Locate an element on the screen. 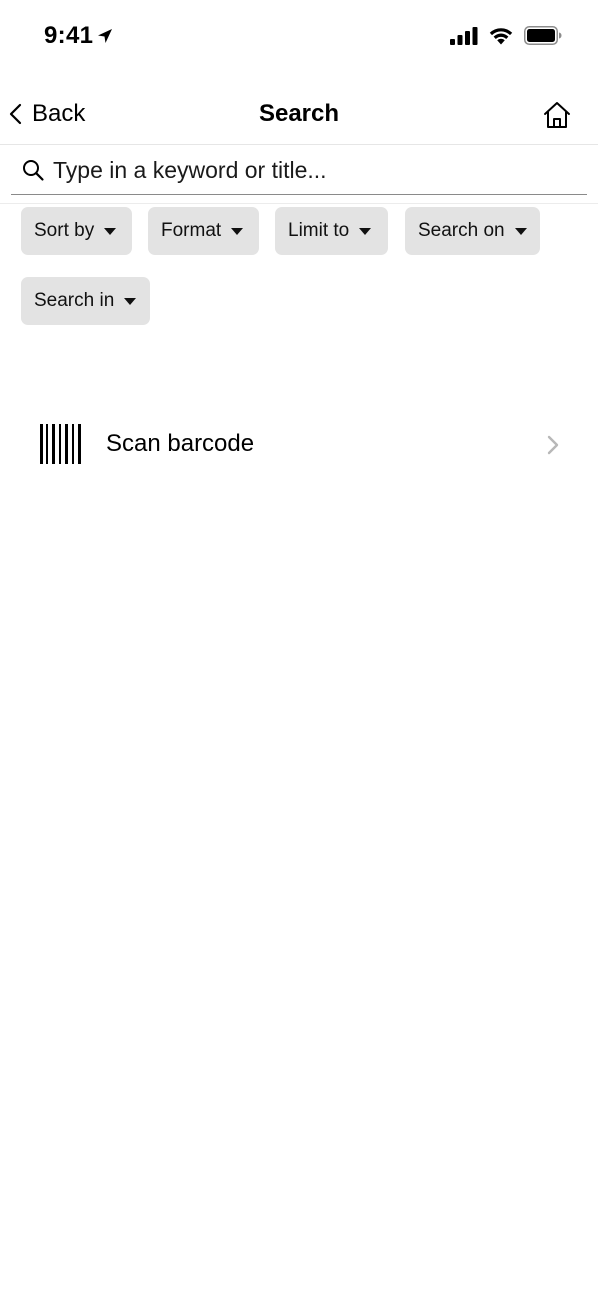  status-indicators is located at coordinates (506, 35).